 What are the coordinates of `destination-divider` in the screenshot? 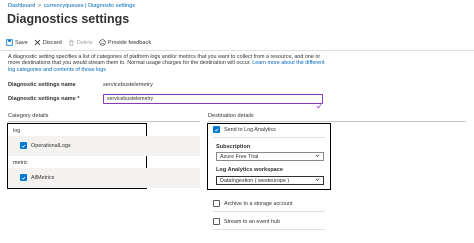 It's located at (337, 121).